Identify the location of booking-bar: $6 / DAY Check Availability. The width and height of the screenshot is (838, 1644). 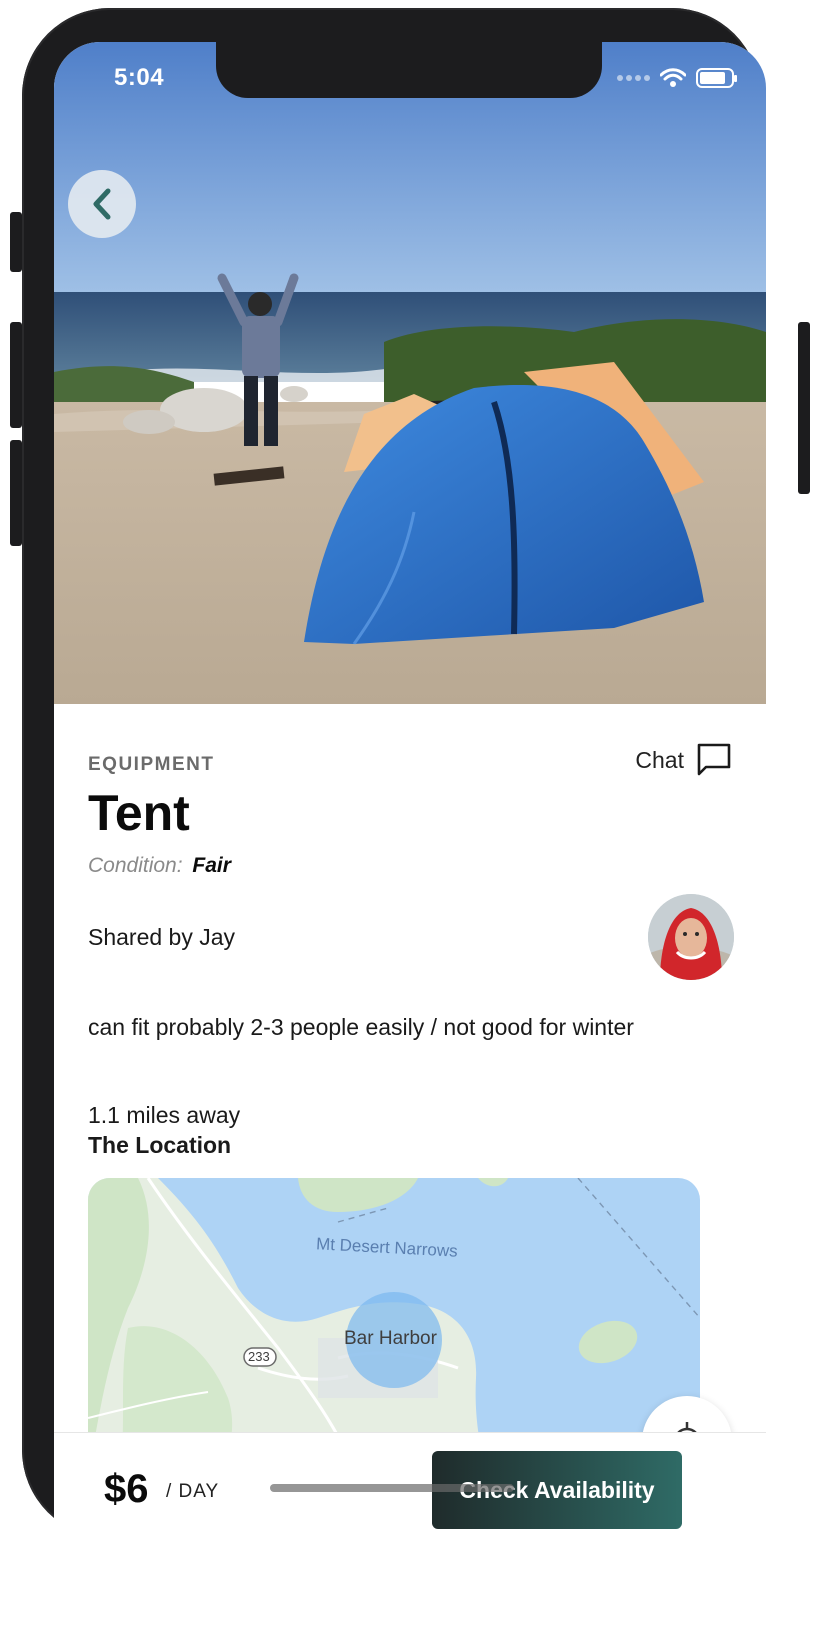
(410, 1505).